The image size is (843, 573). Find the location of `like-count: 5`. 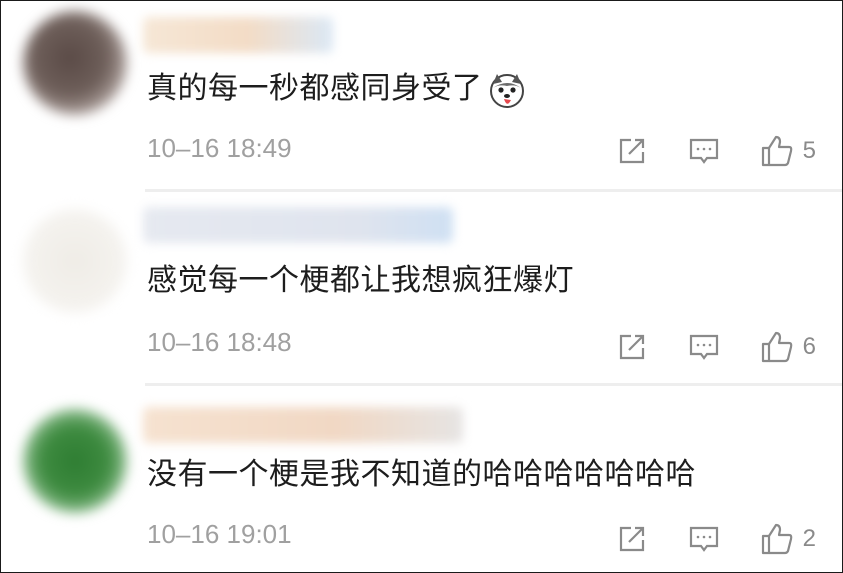

like-count: 5 is located at coordinates (809, 150).